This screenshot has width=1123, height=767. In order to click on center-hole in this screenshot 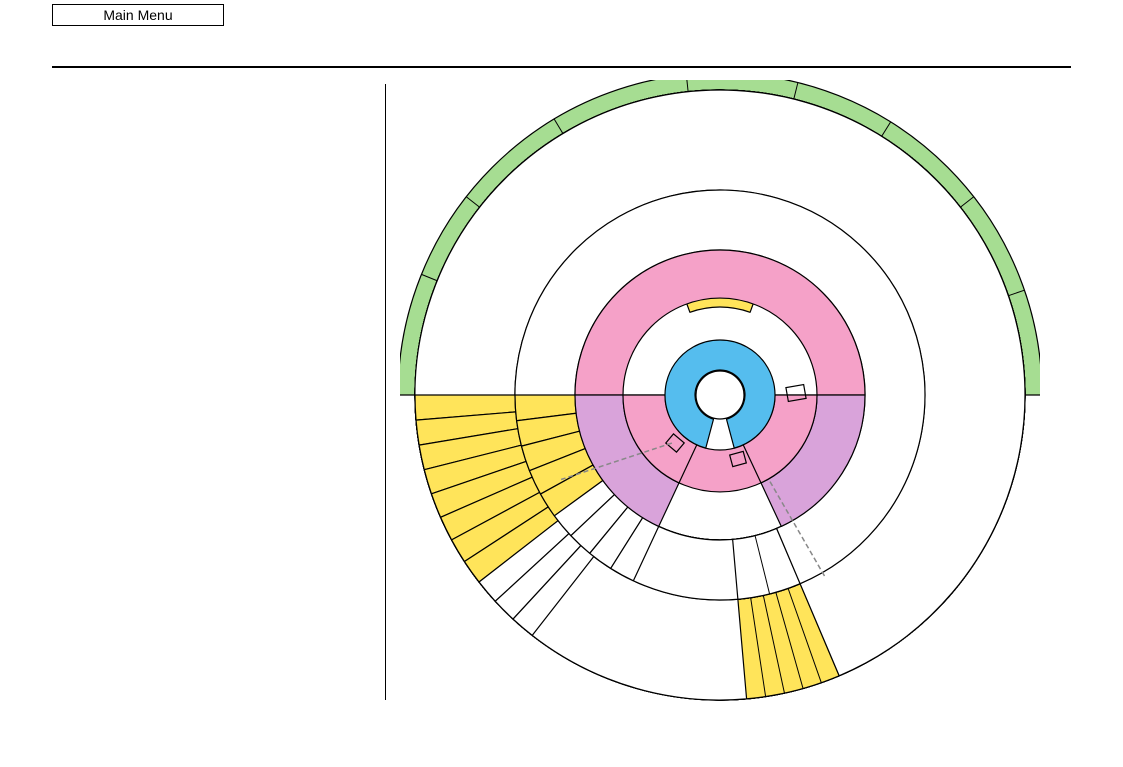, I will do `click(720, 395)`.